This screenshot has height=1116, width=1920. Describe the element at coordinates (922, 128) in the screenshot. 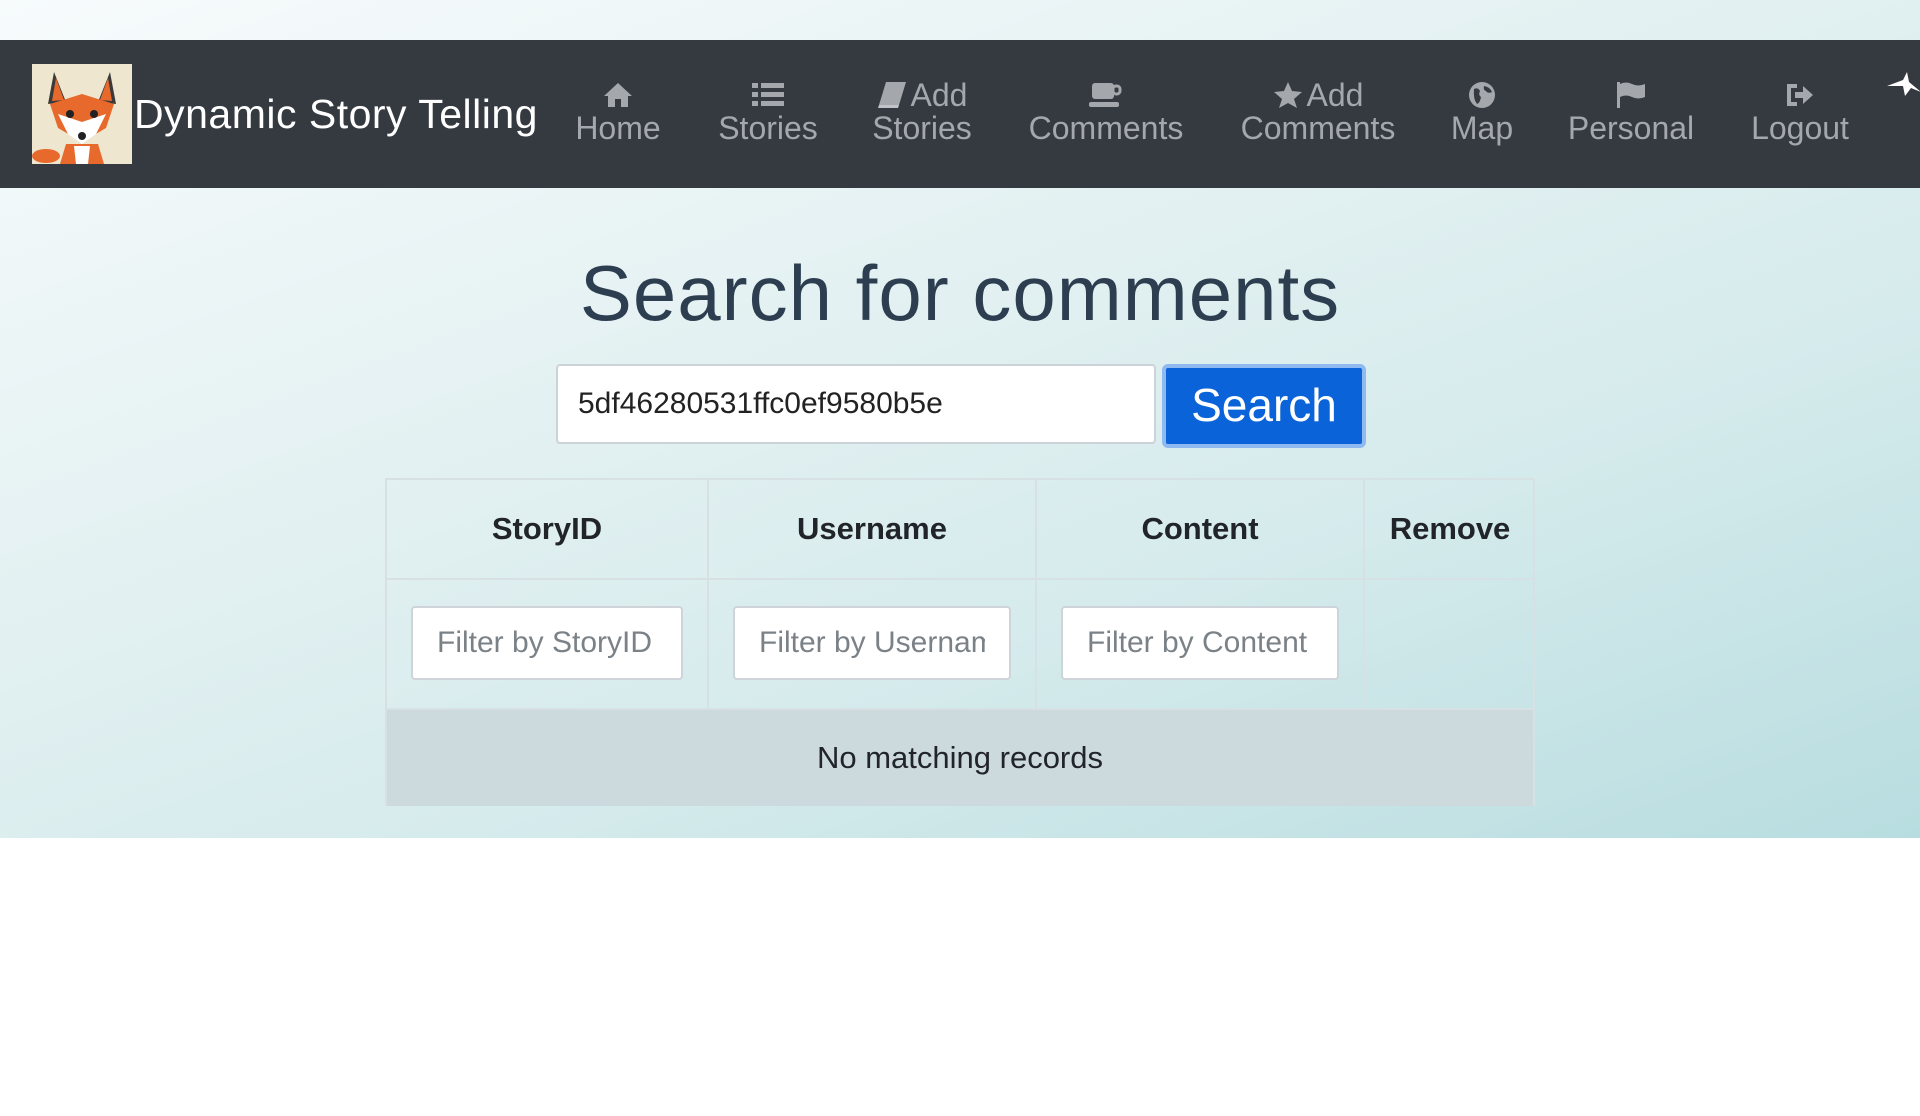

I see `nav-add-stories-label: Stories` at that location.